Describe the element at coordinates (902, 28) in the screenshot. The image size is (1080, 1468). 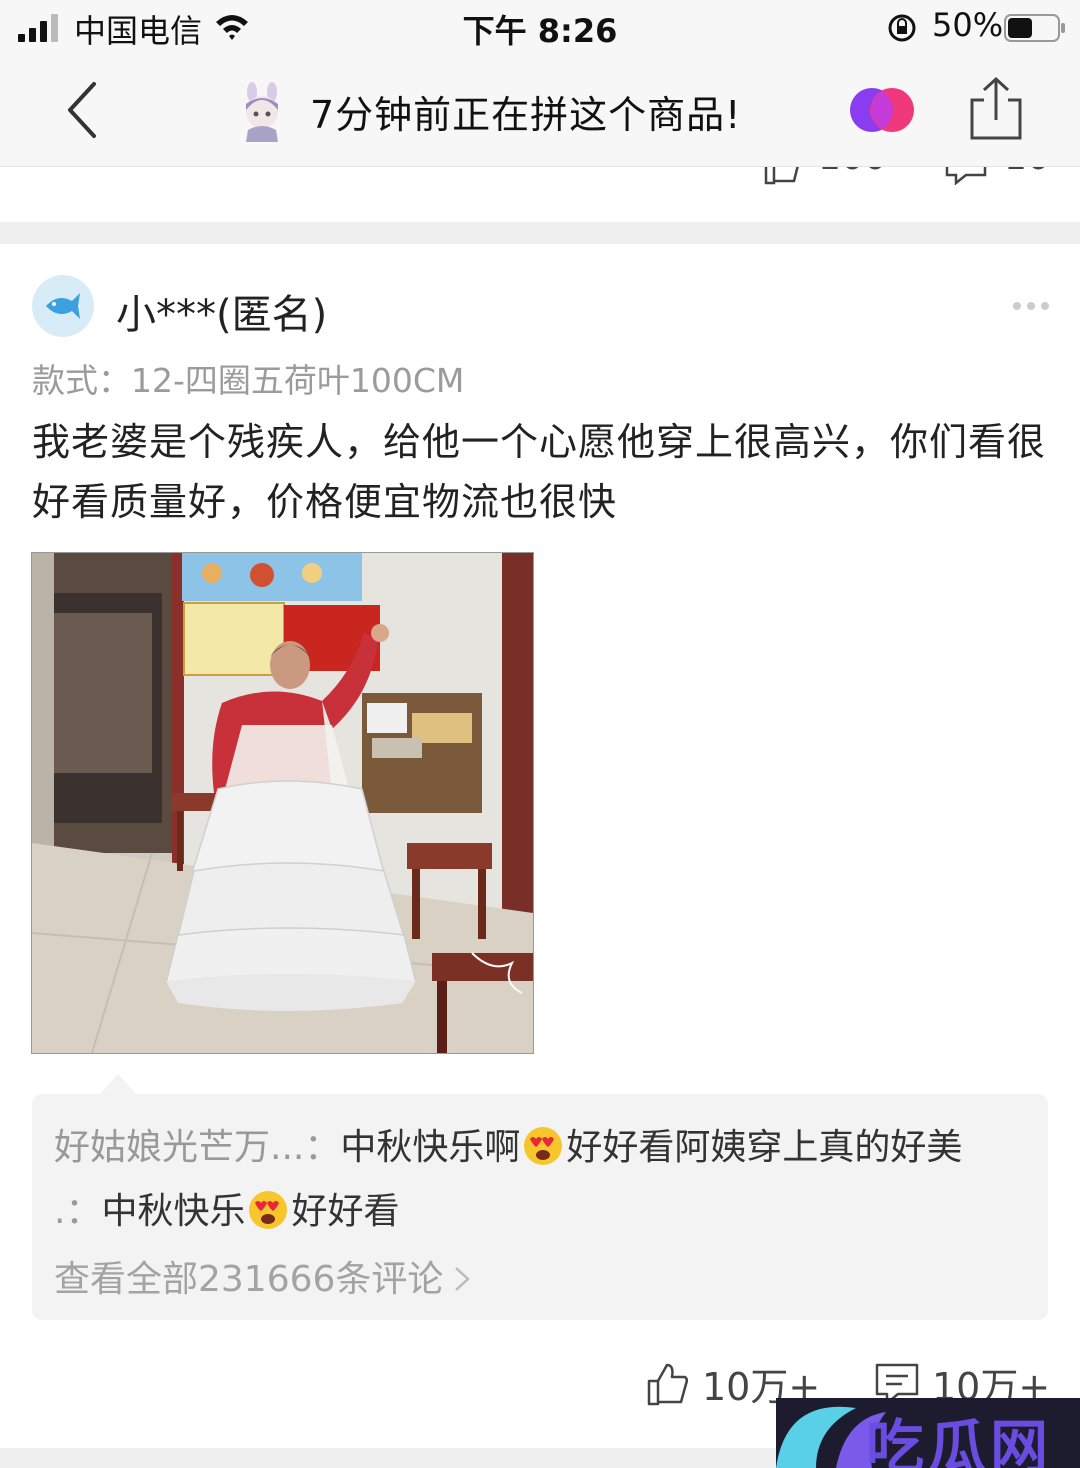
I see `rotation-lock-icon` at that location.